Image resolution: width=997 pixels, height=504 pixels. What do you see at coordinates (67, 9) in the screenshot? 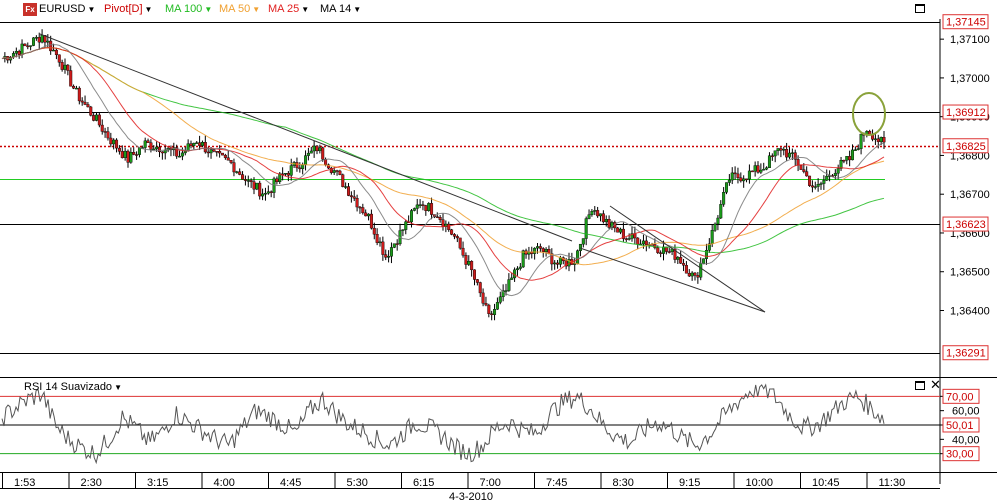
I see `symbol-selector: EURUSD ▼` at bounding box center [67, 9].